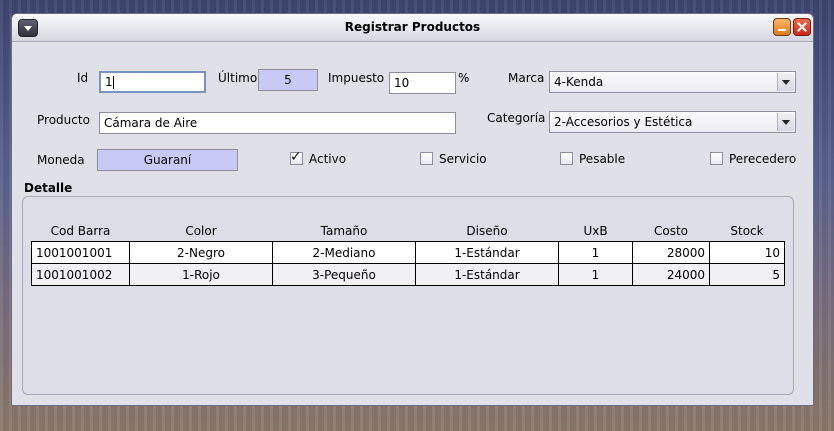 This screenshot has width=834, height=431. What do you see at coordinates (167, 160) in the screenshot?
I see `moneda-field: Guaraní` at bounding box center [167, 160].